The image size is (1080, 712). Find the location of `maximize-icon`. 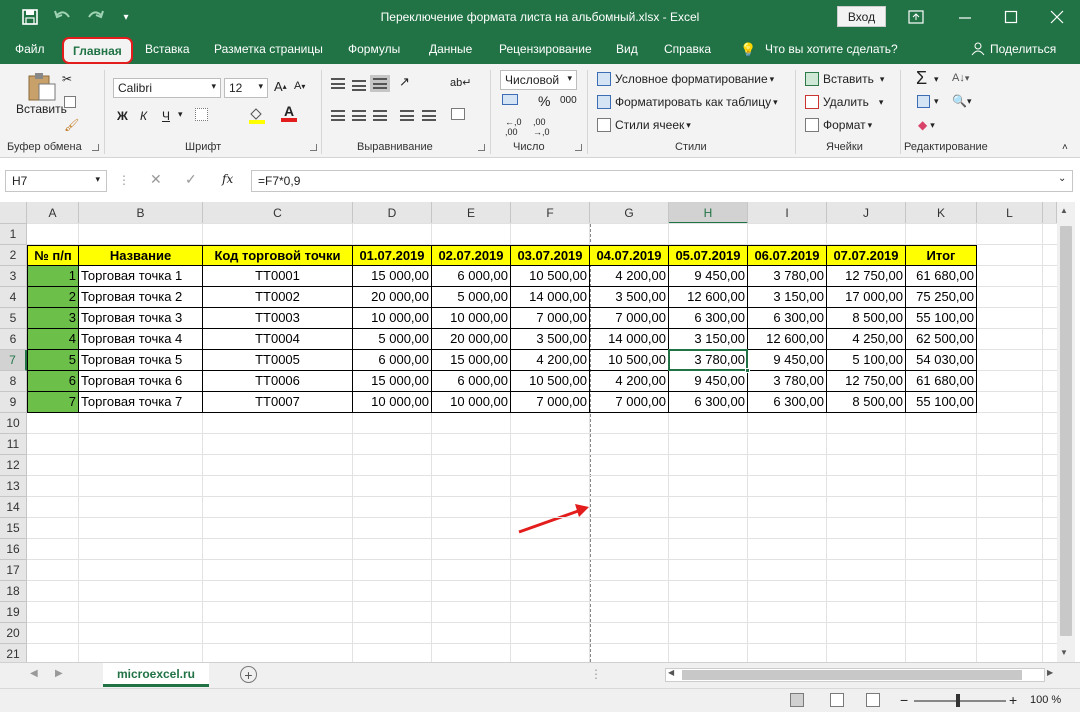

maximize-icon is located at coordinates (1011, 17).